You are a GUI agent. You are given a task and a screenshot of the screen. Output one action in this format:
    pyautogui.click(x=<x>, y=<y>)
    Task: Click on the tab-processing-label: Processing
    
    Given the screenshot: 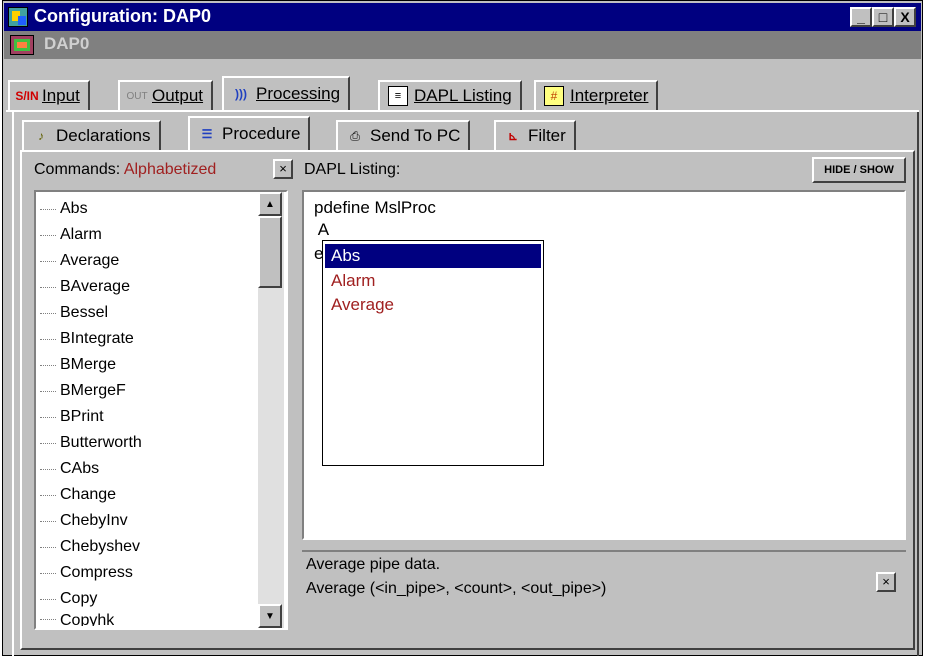 What is the action you would take?
    pyautogui.click(x=298, y=93)
    